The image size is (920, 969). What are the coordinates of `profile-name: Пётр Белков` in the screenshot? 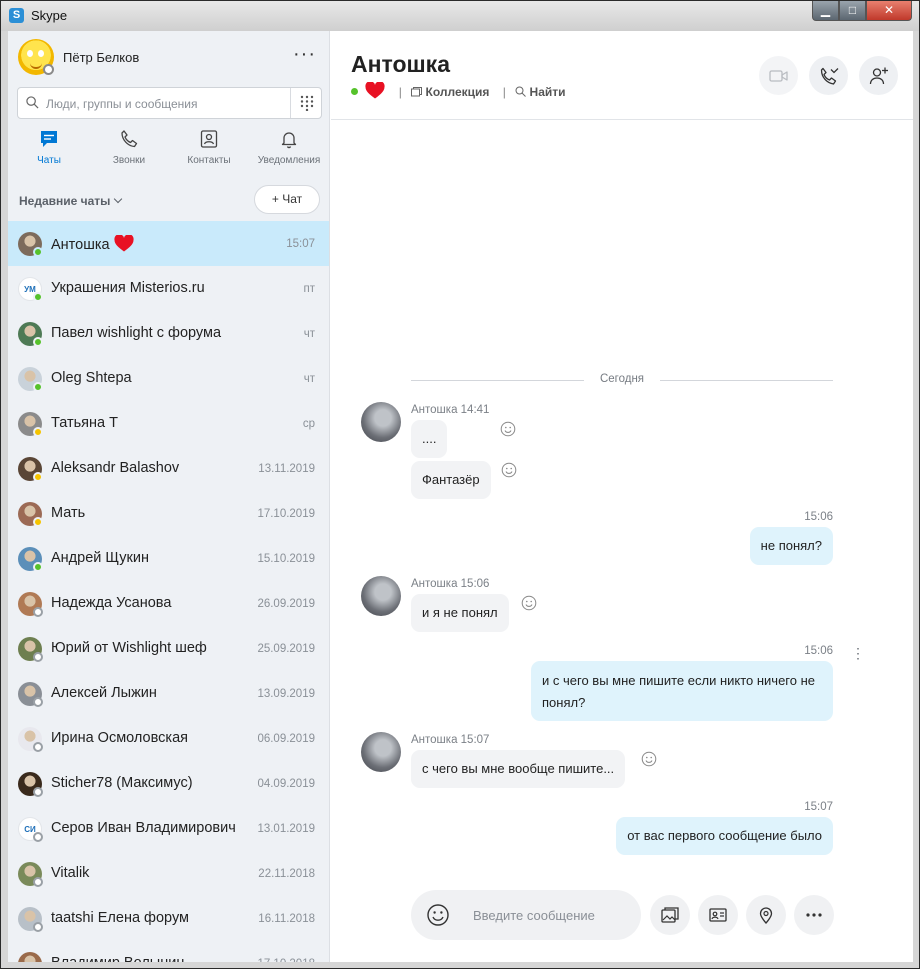 It's located at (101, 57).